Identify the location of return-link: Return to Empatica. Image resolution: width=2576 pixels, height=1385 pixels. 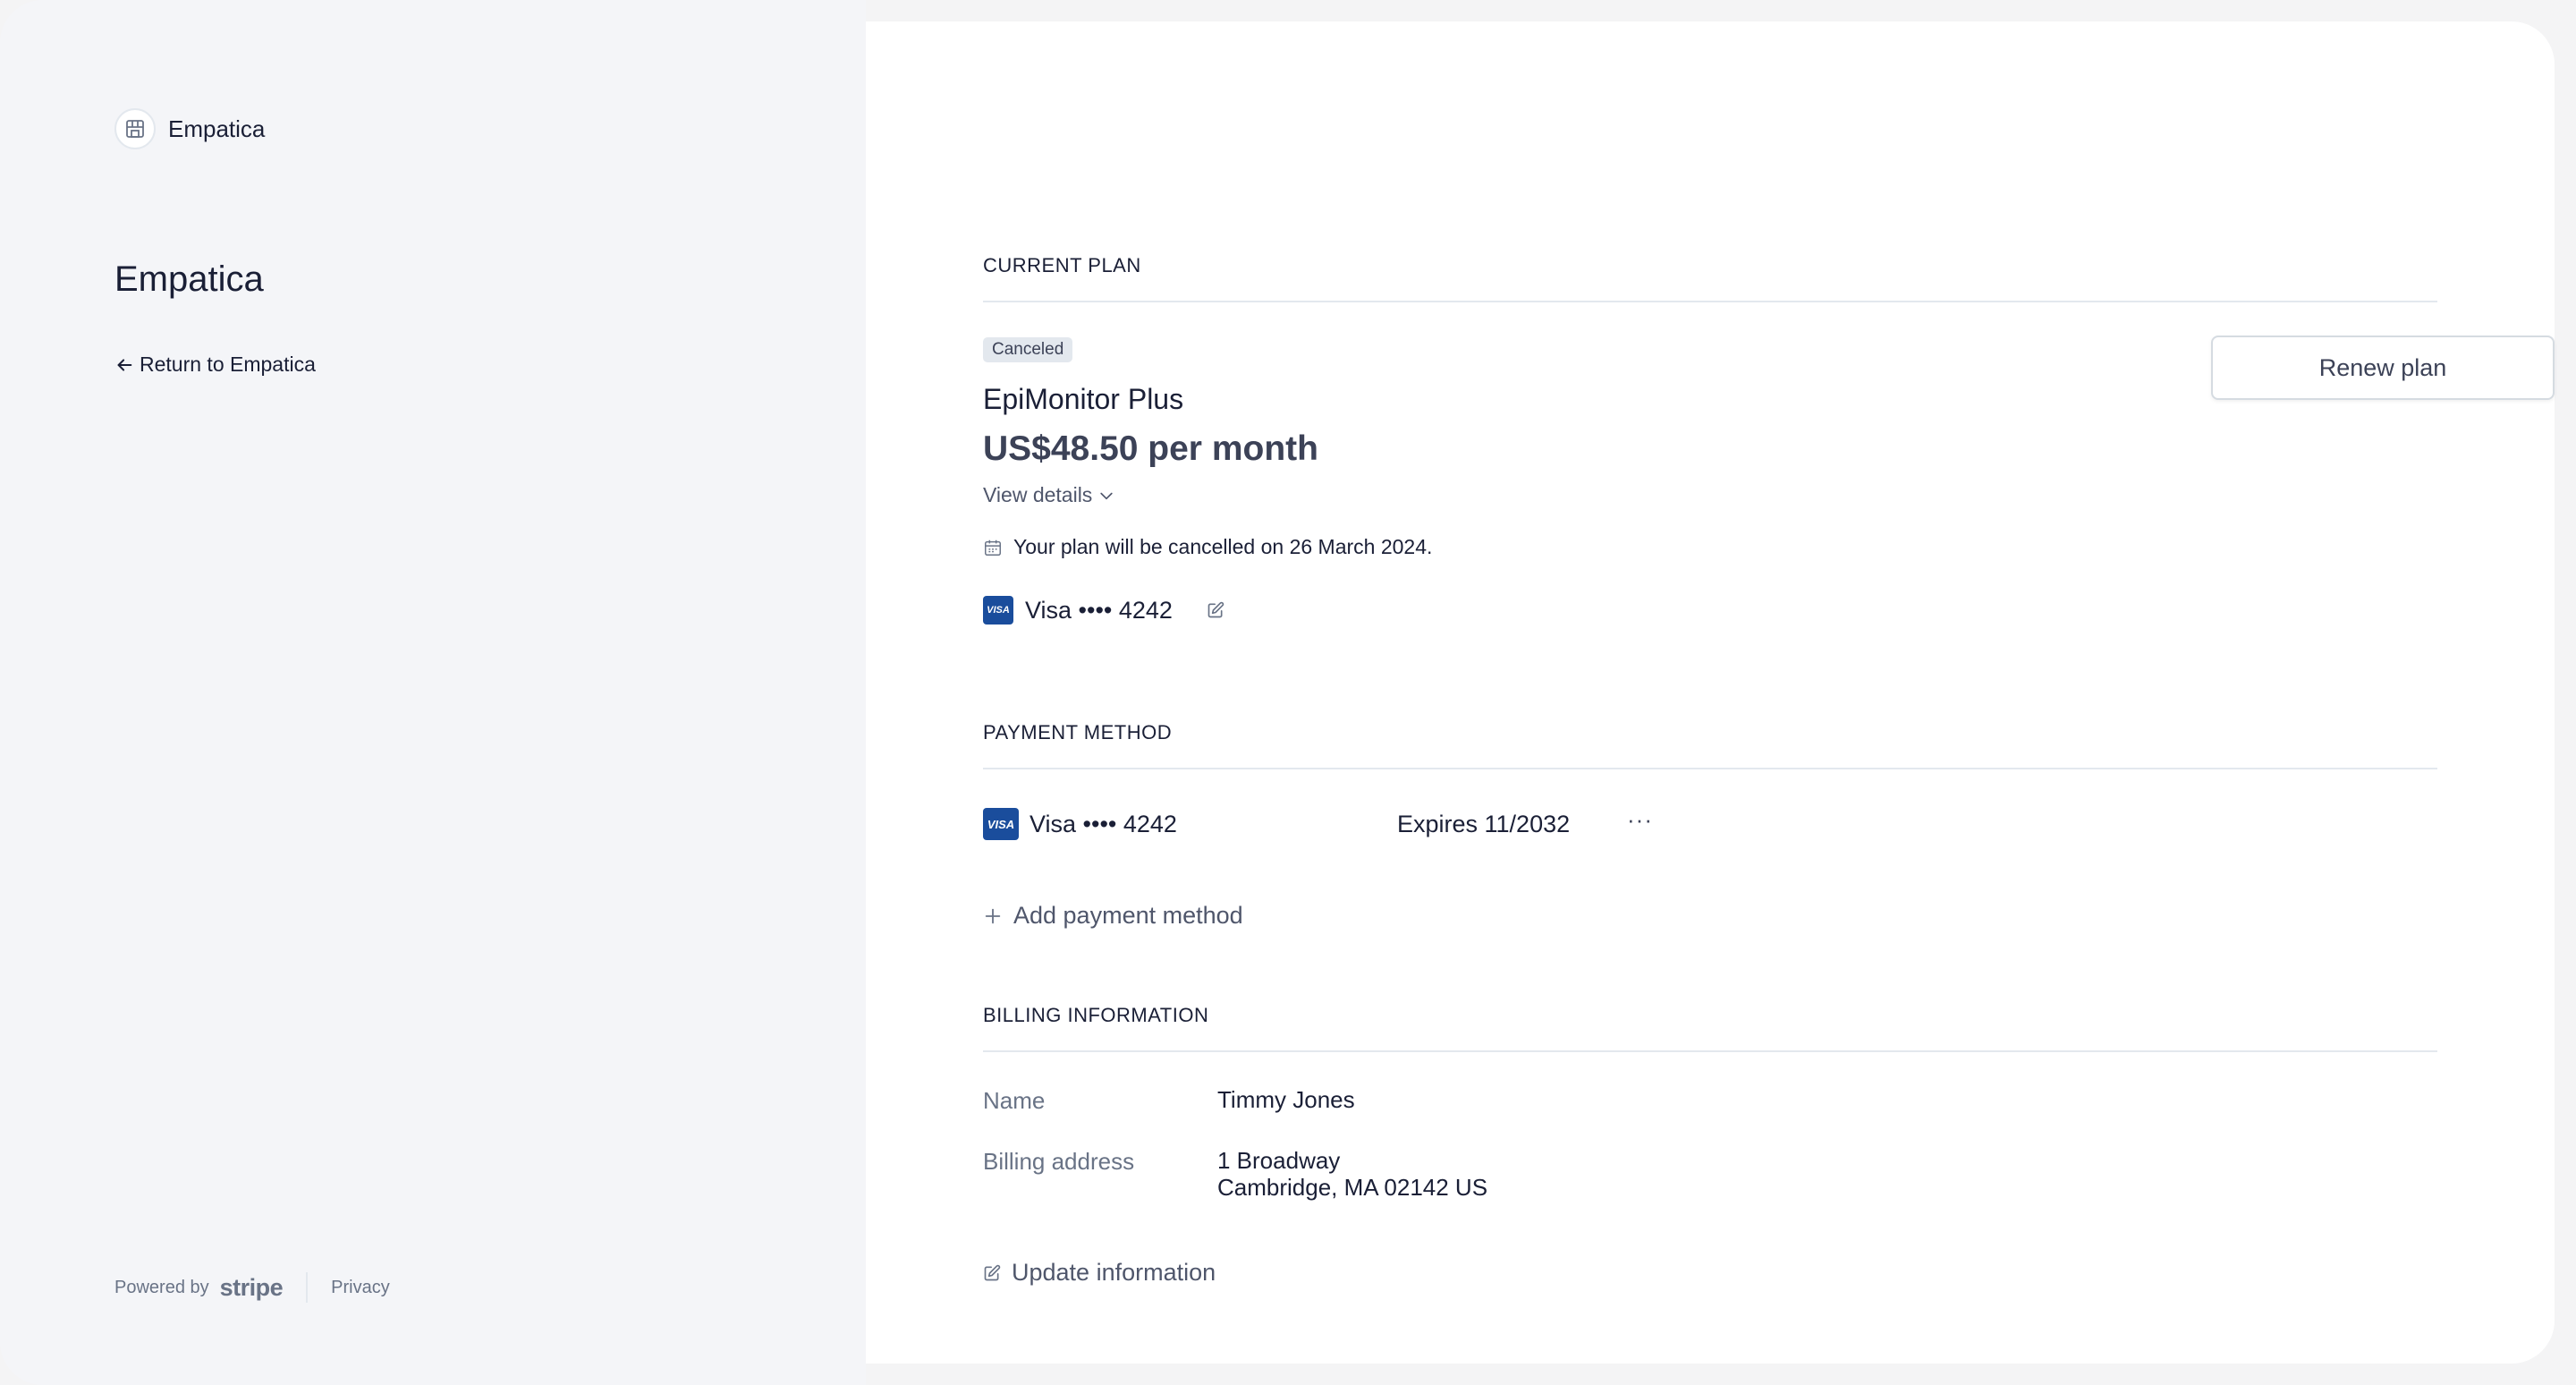
(215, 365).